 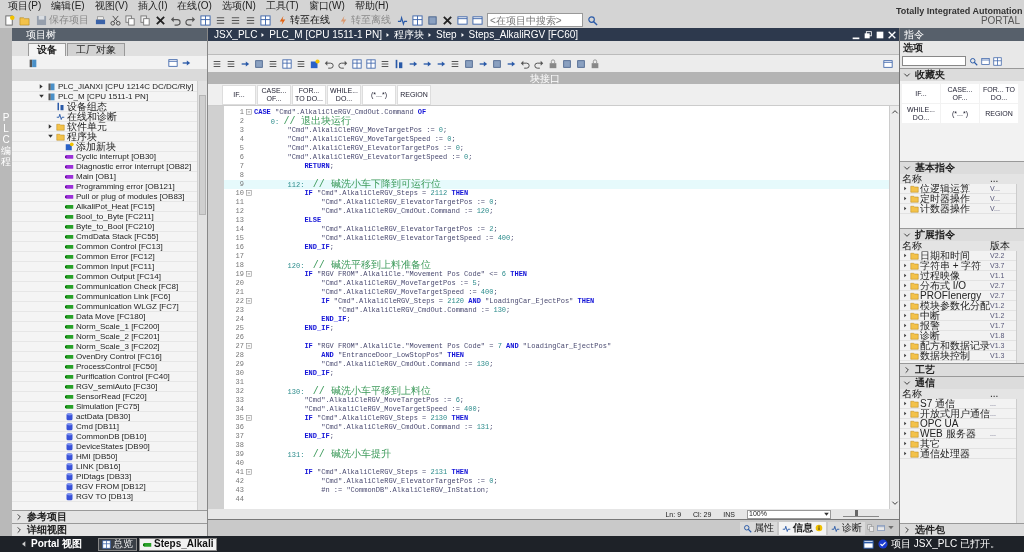 I want to click on tree-item: 软件单元, so click(x=87, y=126).